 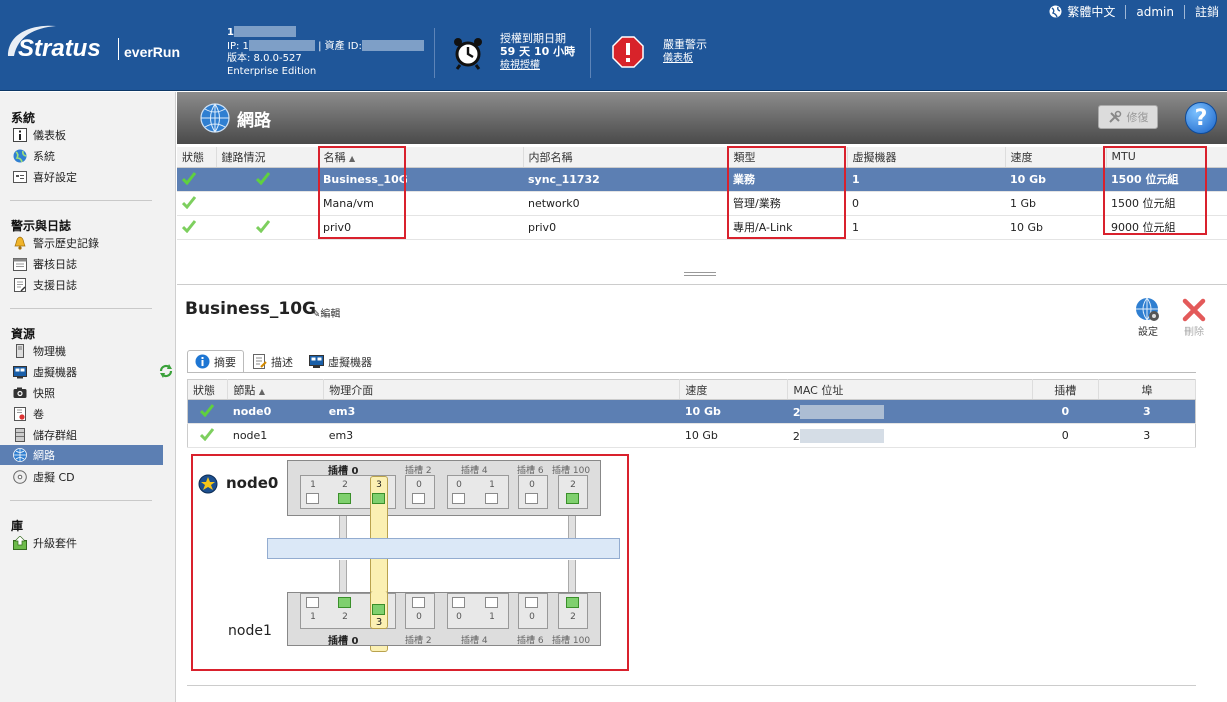 I want to click on sidebar-item-volumes: 卷, so click(x=94, y=413).